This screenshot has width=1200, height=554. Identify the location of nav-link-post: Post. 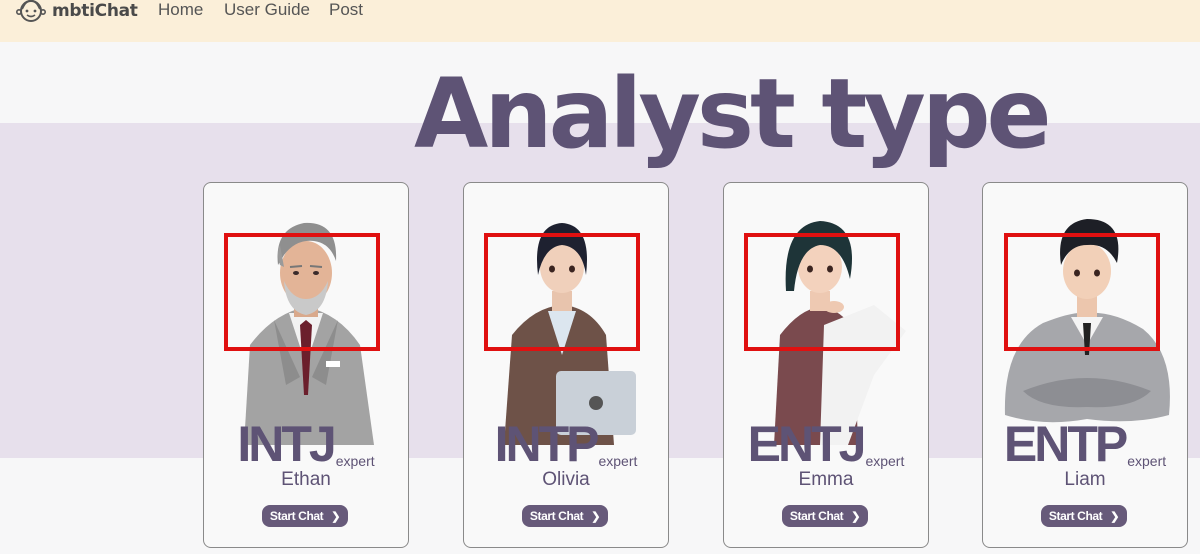
(346, 10).